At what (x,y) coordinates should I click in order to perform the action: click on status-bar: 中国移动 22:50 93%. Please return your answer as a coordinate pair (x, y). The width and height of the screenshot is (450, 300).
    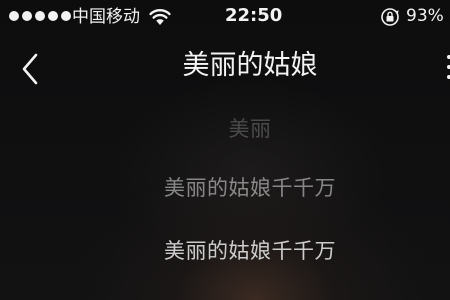
    Looking at the image, I should click on (225, 17).